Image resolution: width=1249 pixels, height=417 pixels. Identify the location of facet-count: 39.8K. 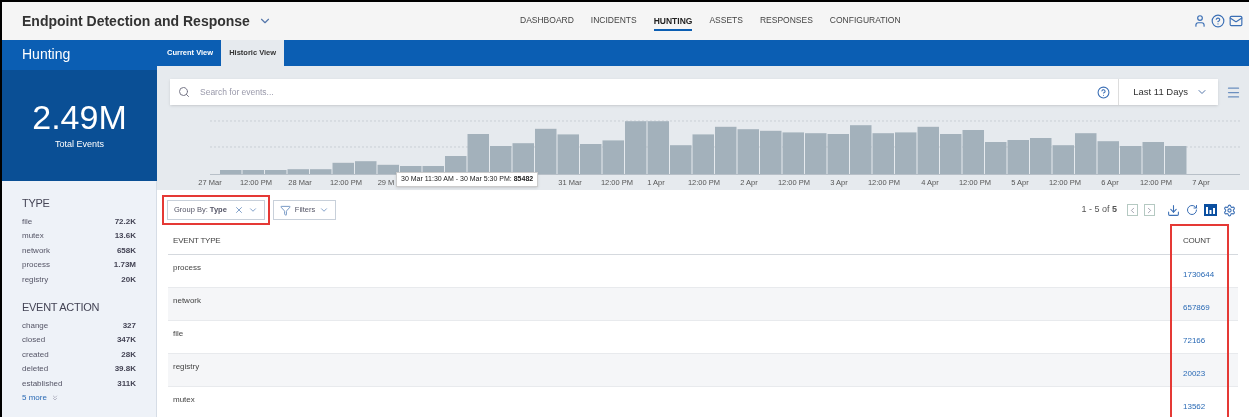
(125, 369).